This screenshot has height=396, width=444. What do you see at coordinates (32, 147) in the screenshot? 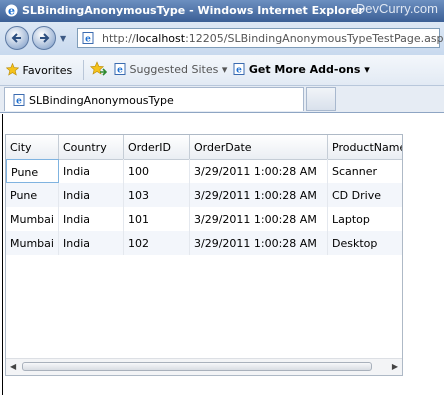
I see `column-header-city: City` at bounding box center [32, 147].